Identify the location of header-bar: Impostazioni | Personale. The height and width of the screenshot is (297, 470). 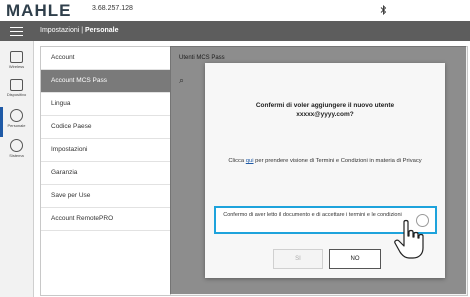
(235, 31).